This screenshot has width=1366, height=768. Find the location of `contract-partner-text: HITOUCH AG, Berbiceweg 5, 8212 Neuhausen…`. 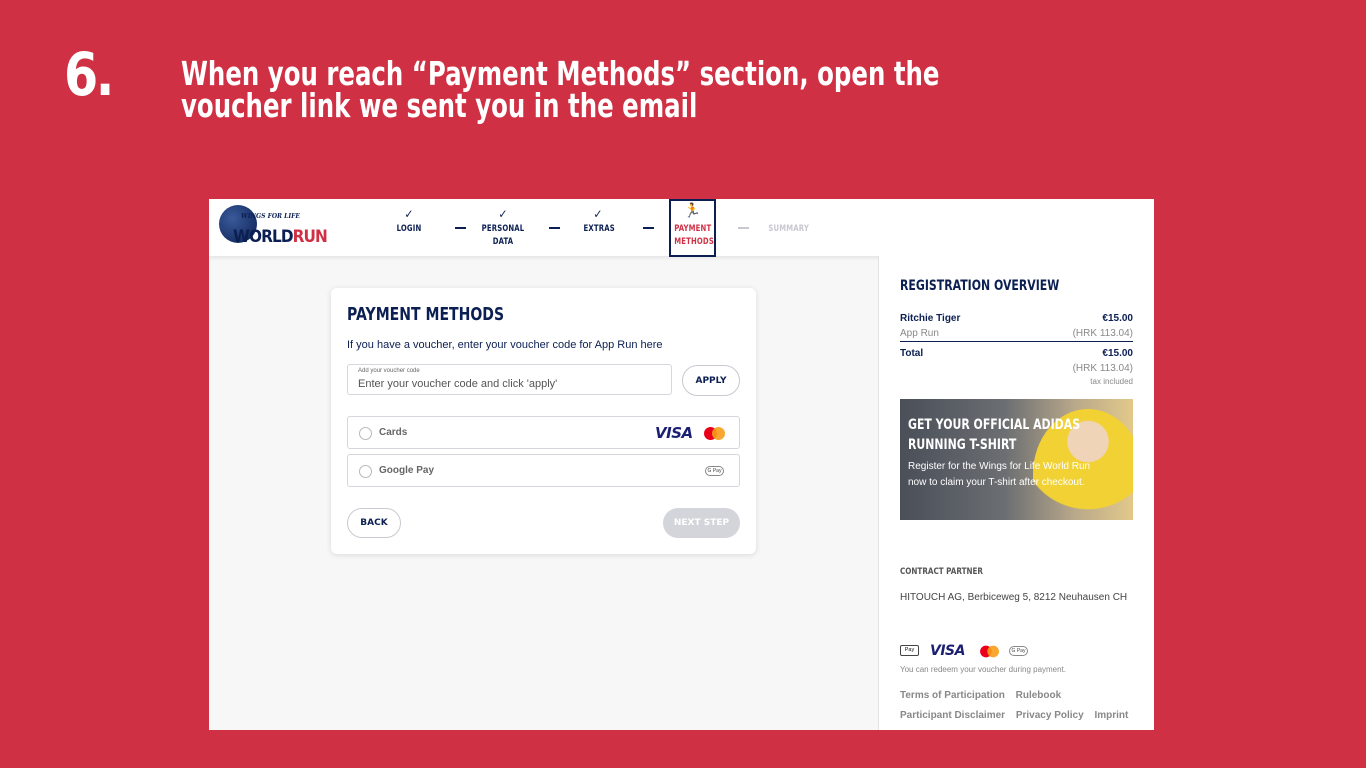

contract-partner-text: HITOUCH AG, Berbiceweg 5, 8212 Neuhausen… is located at coordinates (1014, 597).